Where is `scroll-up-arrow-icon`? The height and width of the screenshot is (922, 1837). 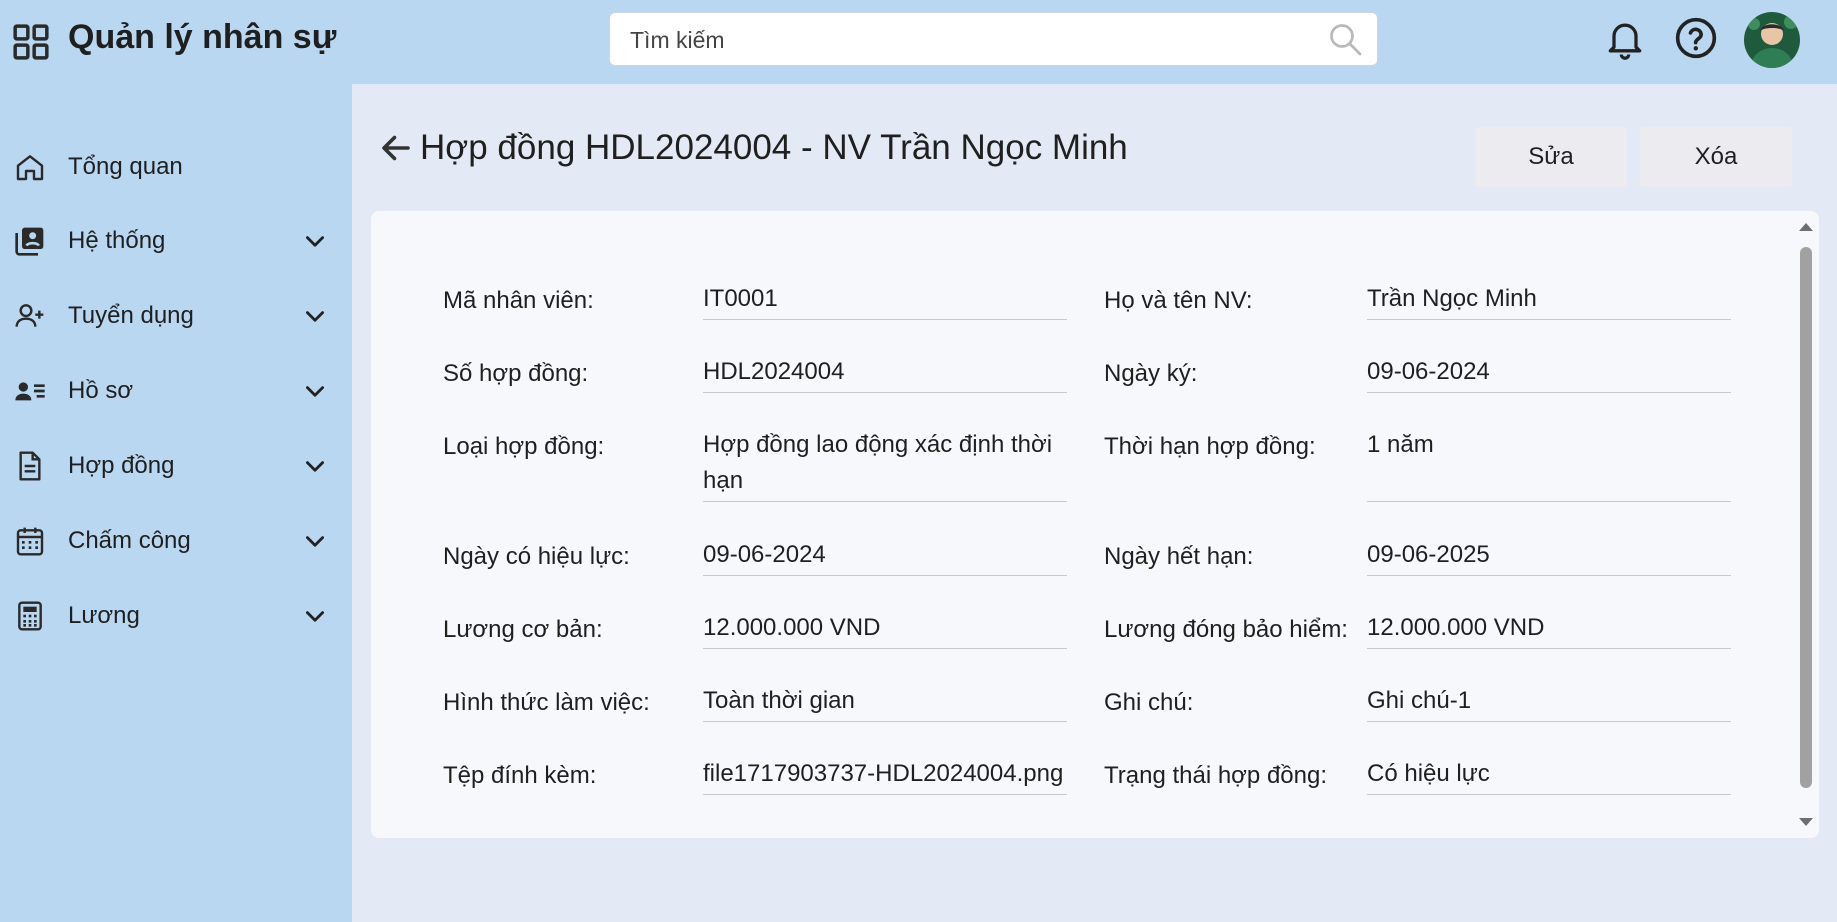
scroll-up-arrow-icon is located at coordinates (1806, 227).